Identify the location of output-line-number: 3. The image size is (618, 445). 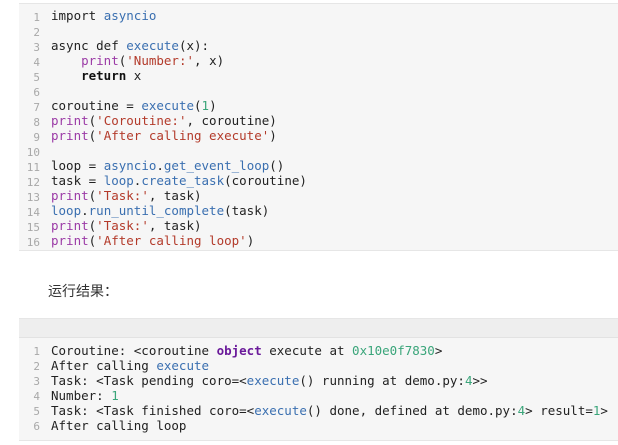
(36, 381).